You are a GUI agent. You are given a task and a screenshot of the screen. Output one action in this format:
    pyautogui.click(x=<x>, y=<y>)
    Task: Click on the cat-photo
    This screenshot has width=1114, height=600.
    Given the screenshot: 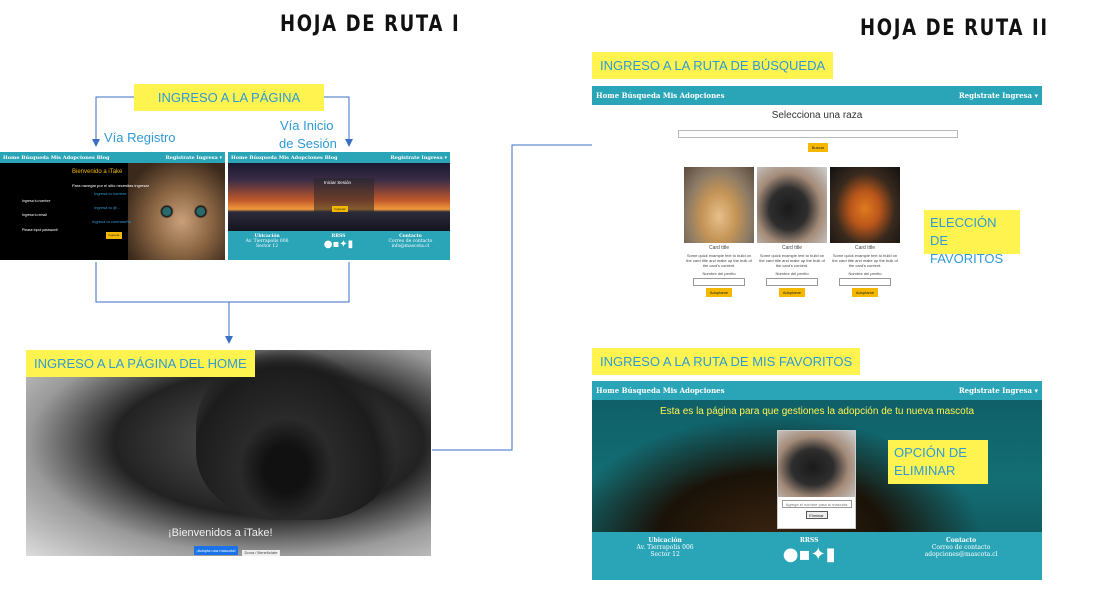 What is the action you would take?
    pyautogui.click(x=176, y=211)
    